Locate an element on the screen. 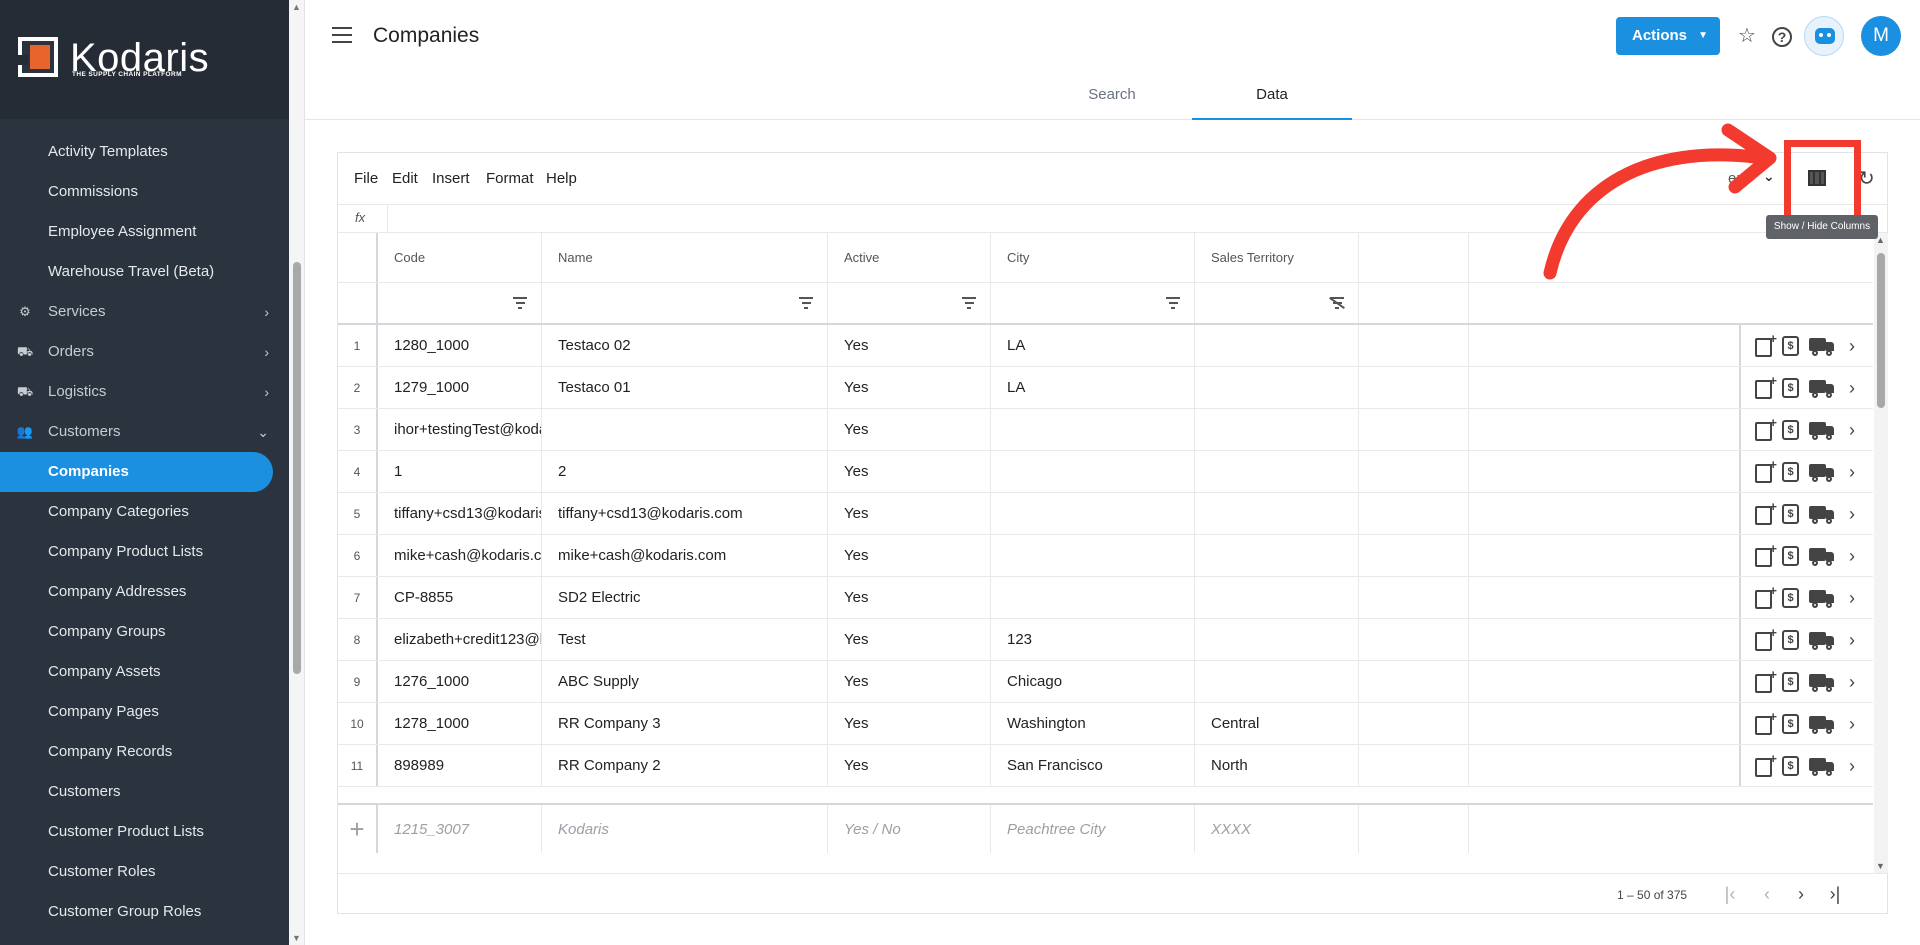 This screenshot has height=945, width=1920. filter-corner-cell is located at coordinates (358, 303).